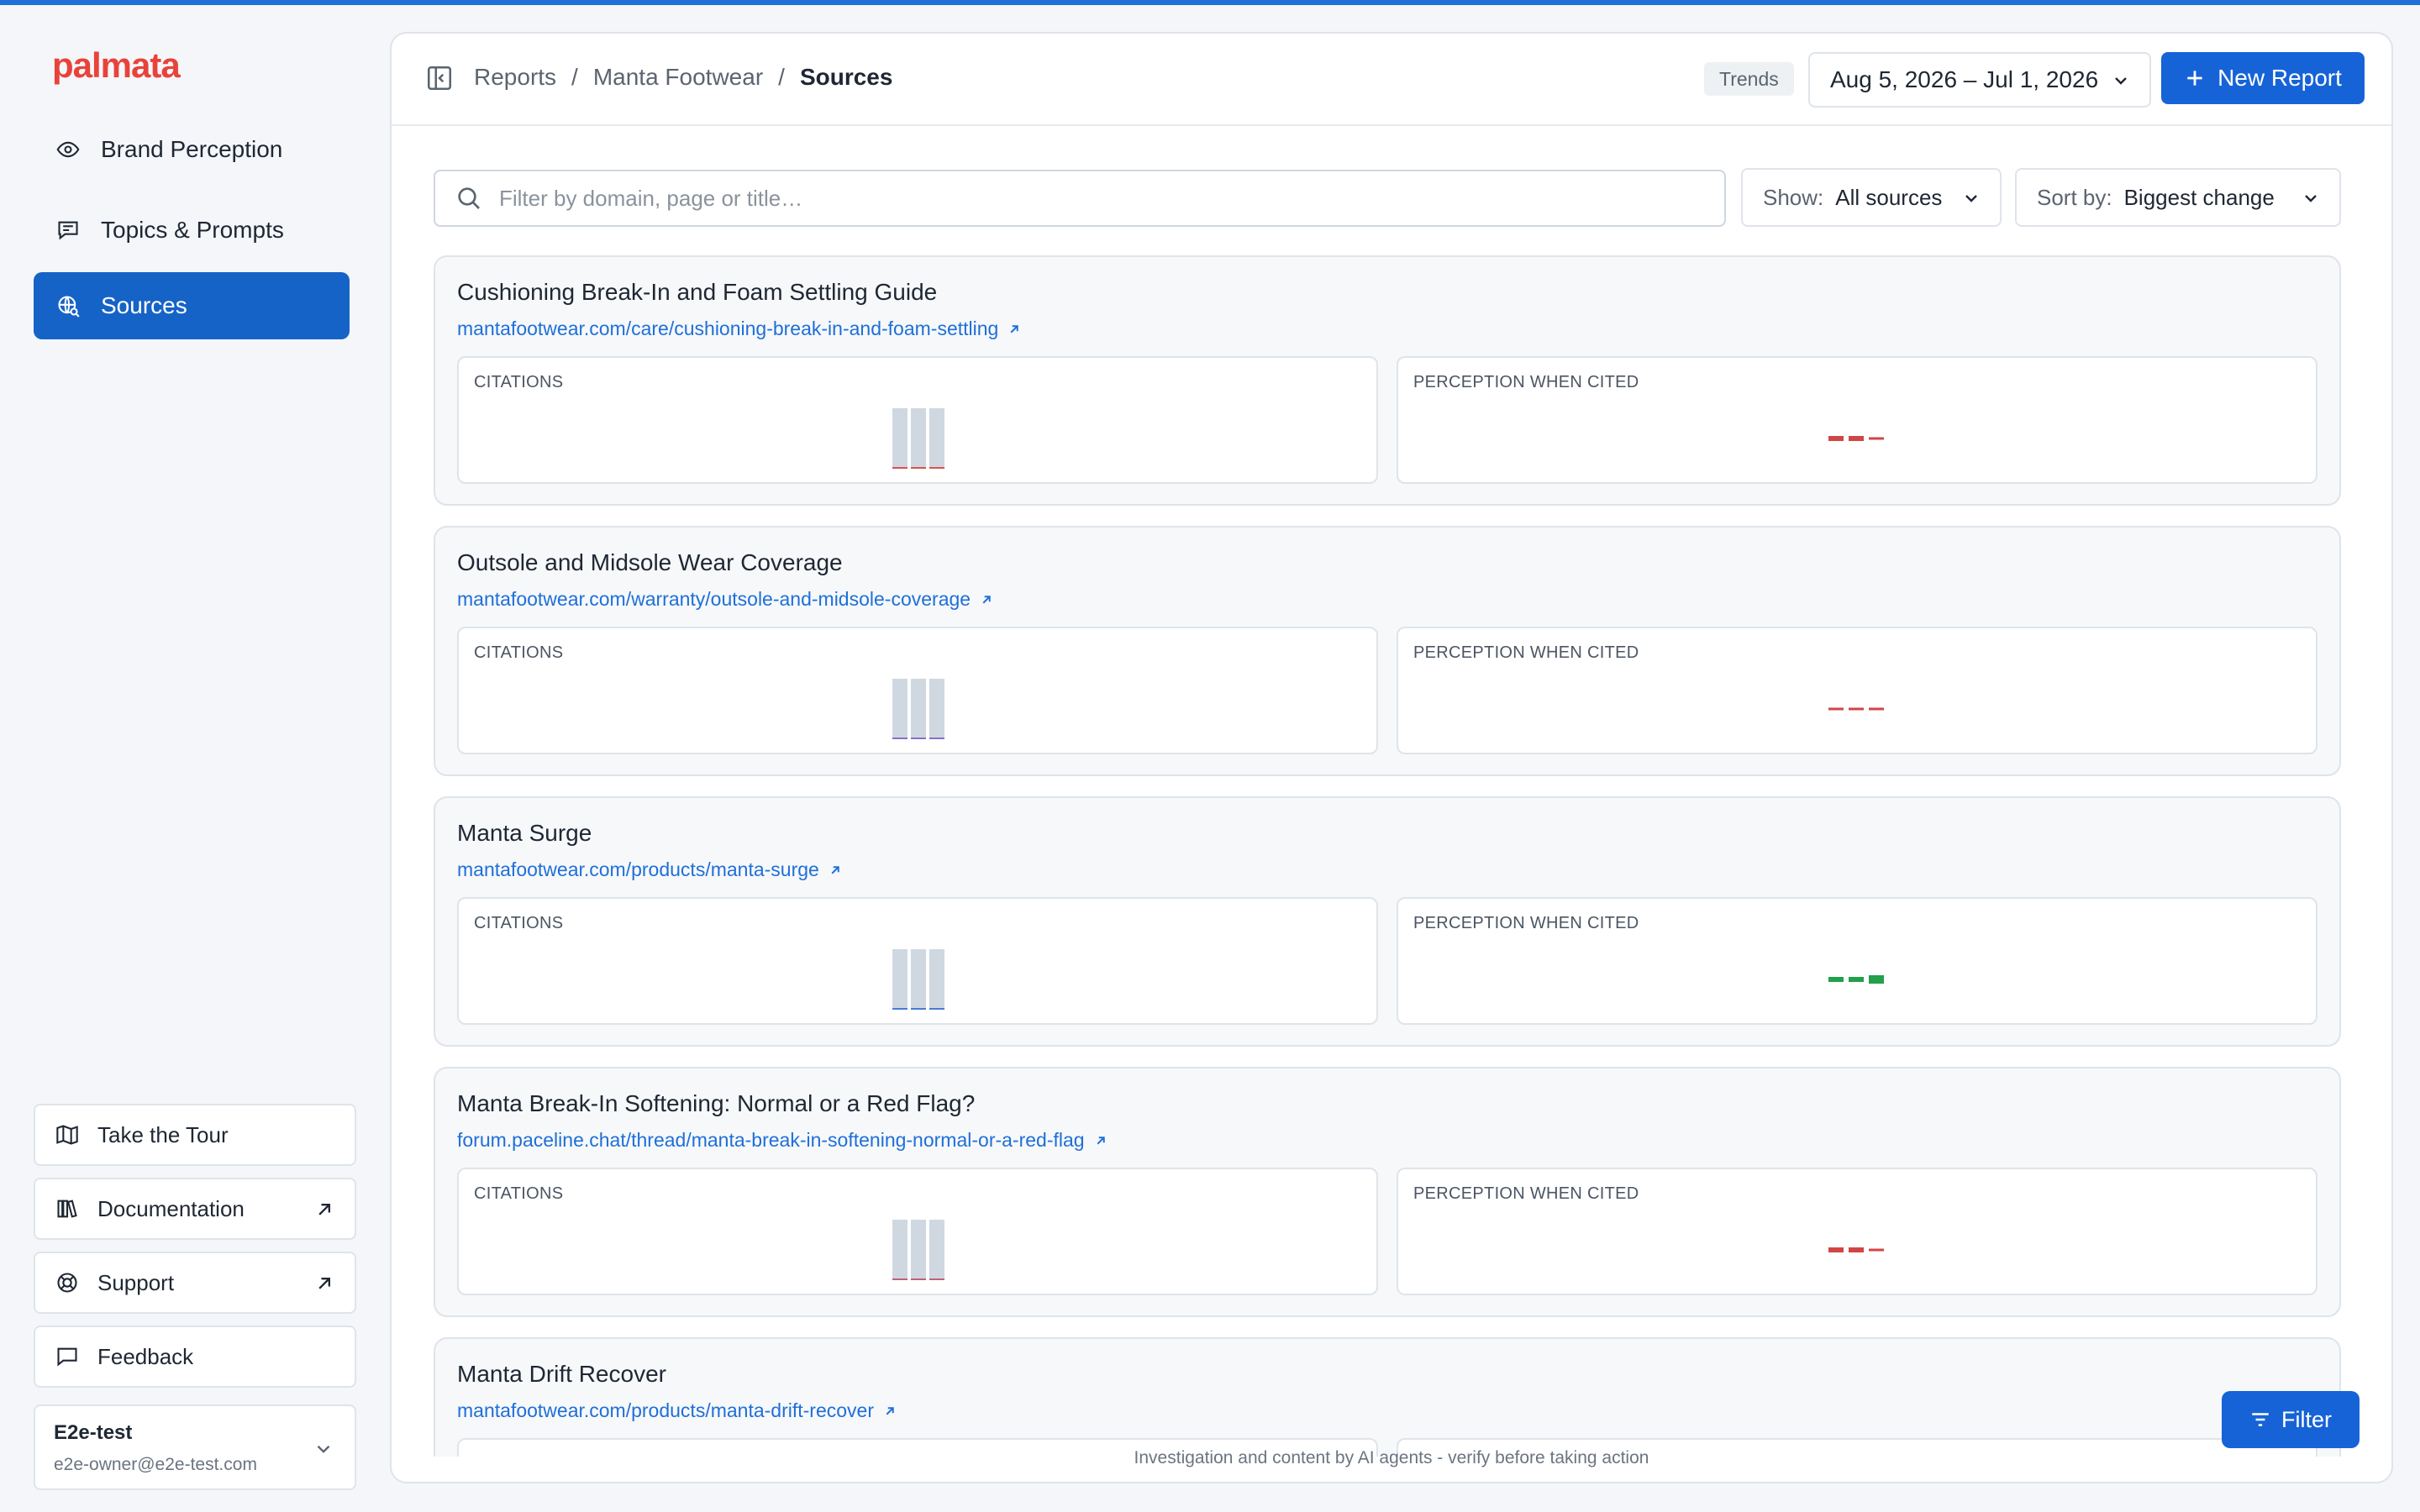  Describe the element at coordinates (192, 305) in the screenshot. I see `sidebar-item-sources: Sources` at that location.